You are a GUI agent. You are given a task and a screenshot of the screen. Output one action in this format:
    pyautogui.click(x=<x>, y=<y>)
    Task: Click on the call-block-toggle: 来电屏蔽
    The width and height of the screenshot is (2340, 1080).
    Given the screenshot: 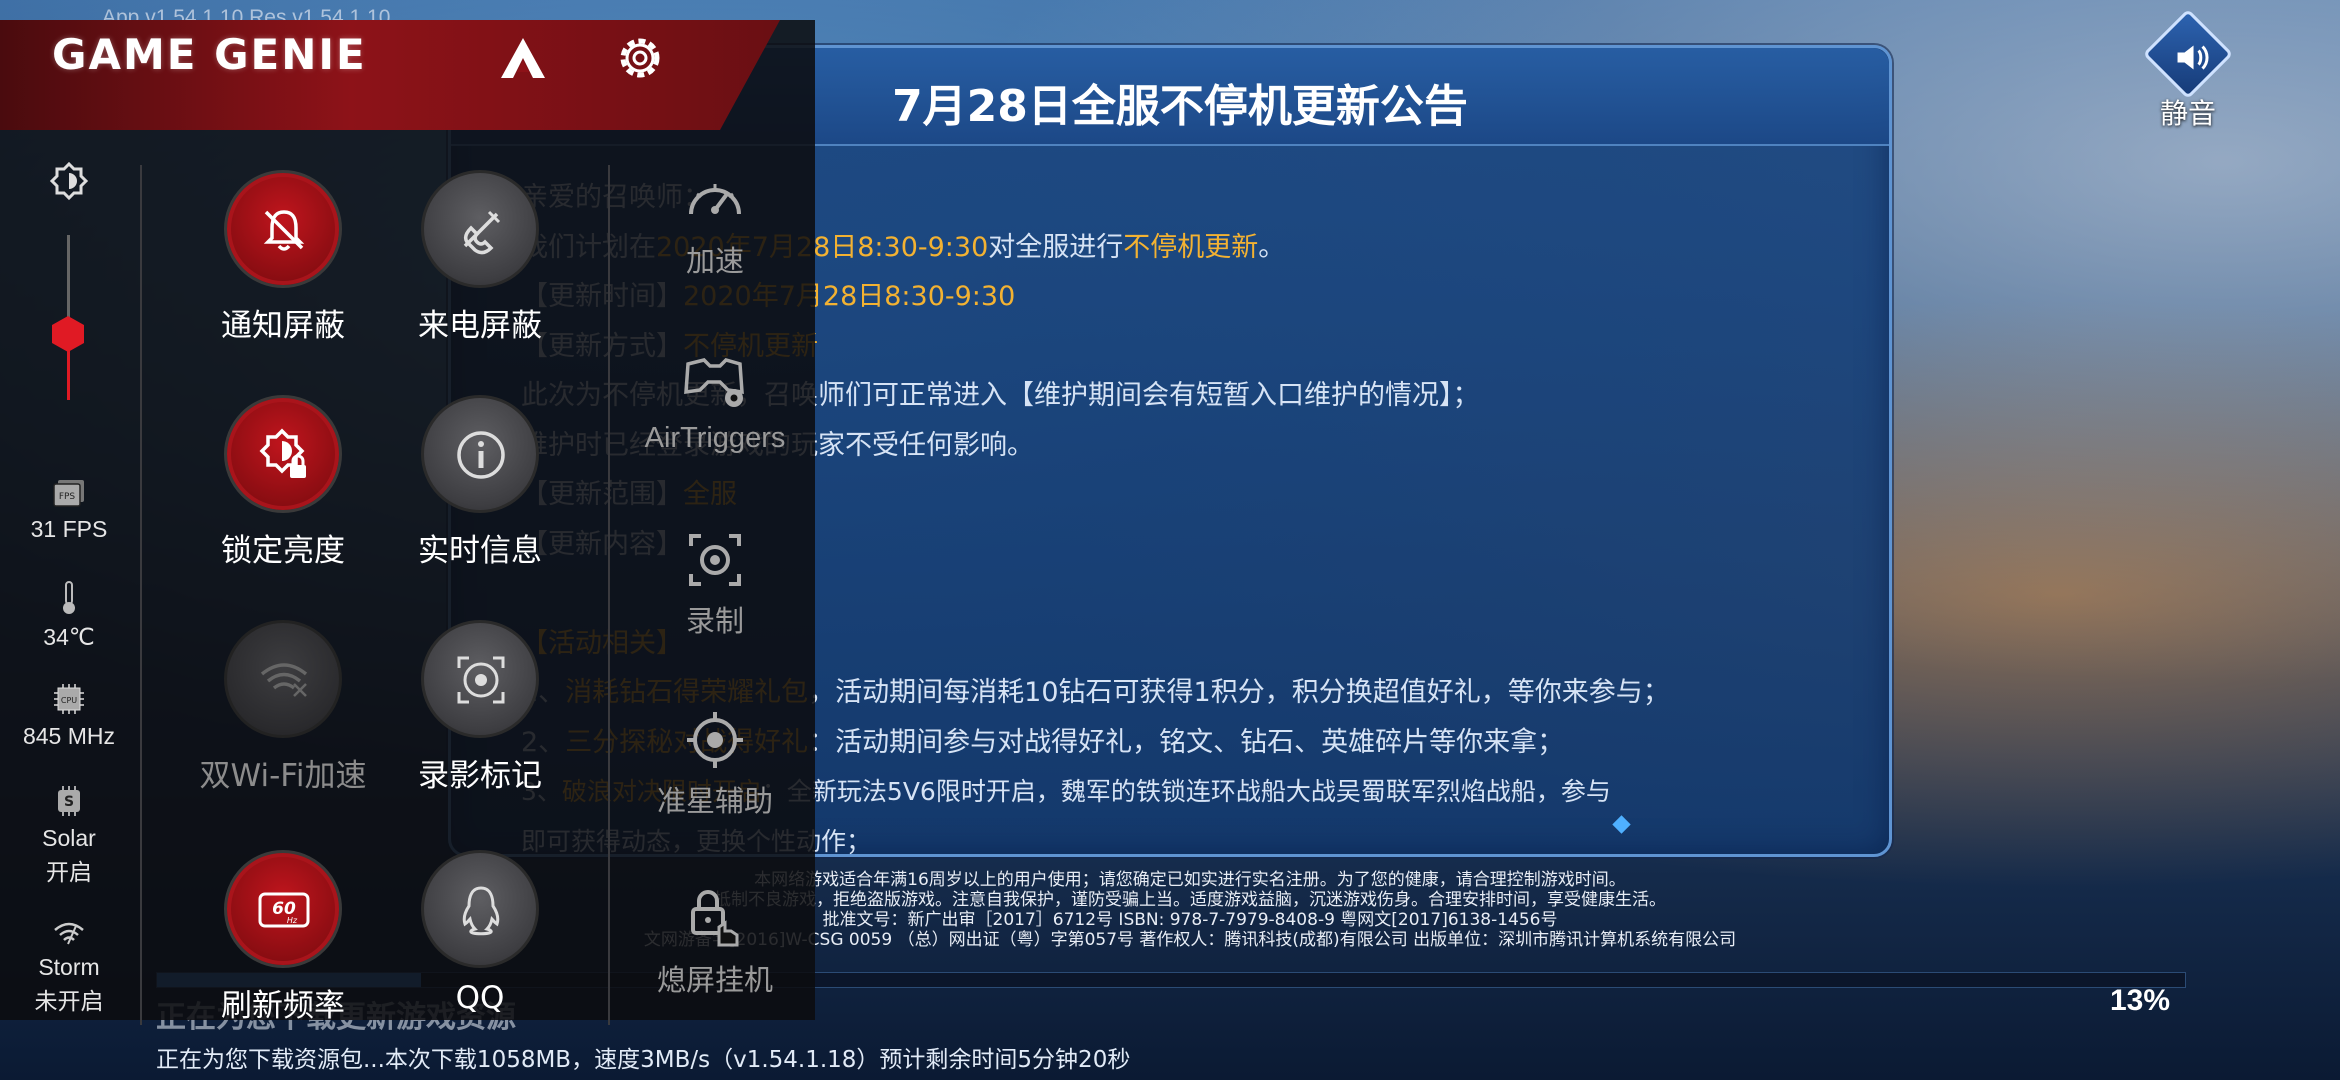 What is the action you would take?
    pyautogui.click(x=480, y=257)
    